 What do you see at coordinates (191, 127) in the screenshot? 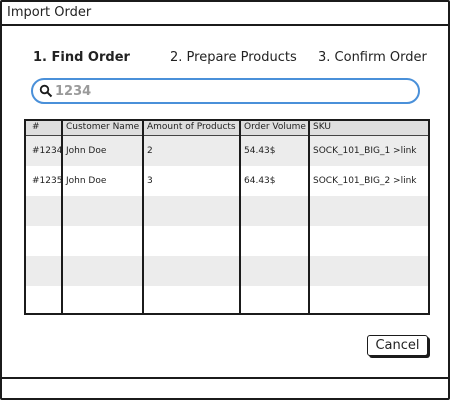
I see `header-amount-of-products: Amount of Products` at bounding box center [191, 127].